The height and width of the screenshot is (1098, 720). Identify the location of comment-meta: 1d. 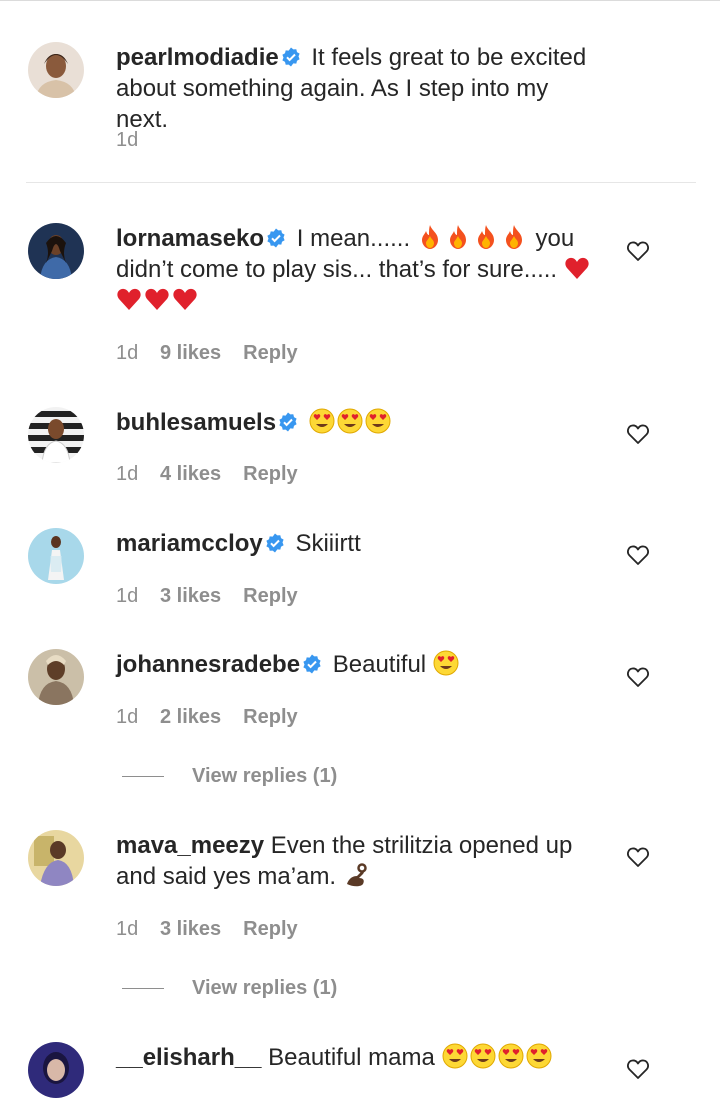
(138, 140).